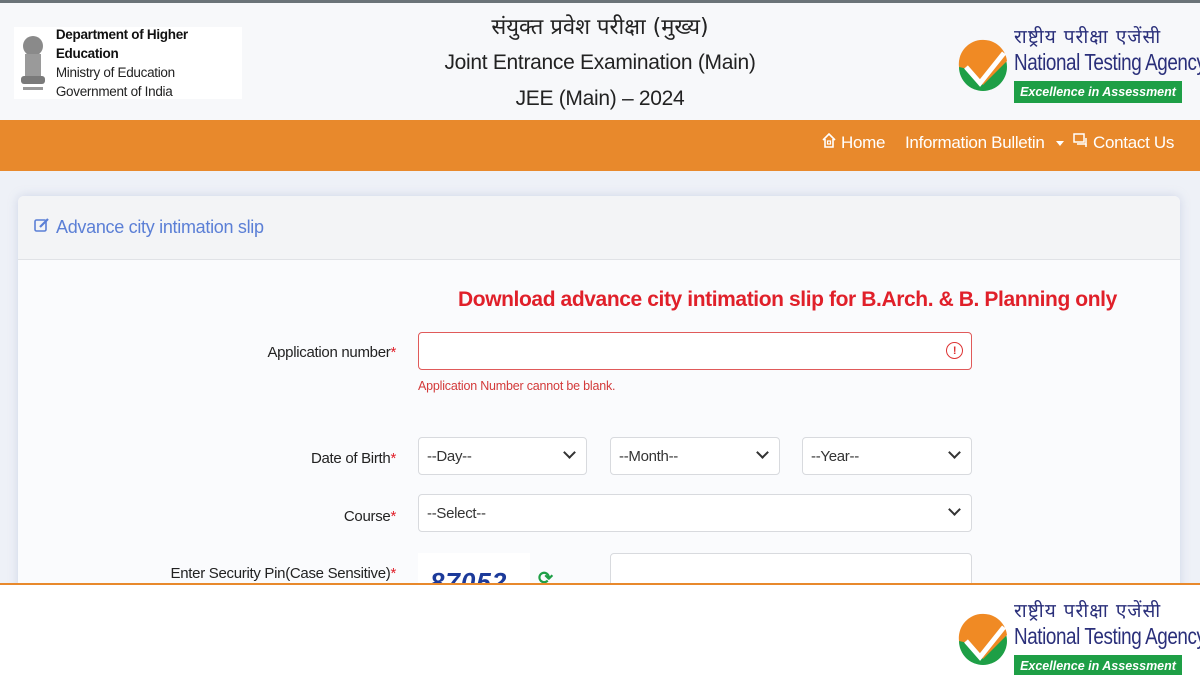  I want to click on main-navbar: Home Information Bulletin Contact Us, so click(600, 145).